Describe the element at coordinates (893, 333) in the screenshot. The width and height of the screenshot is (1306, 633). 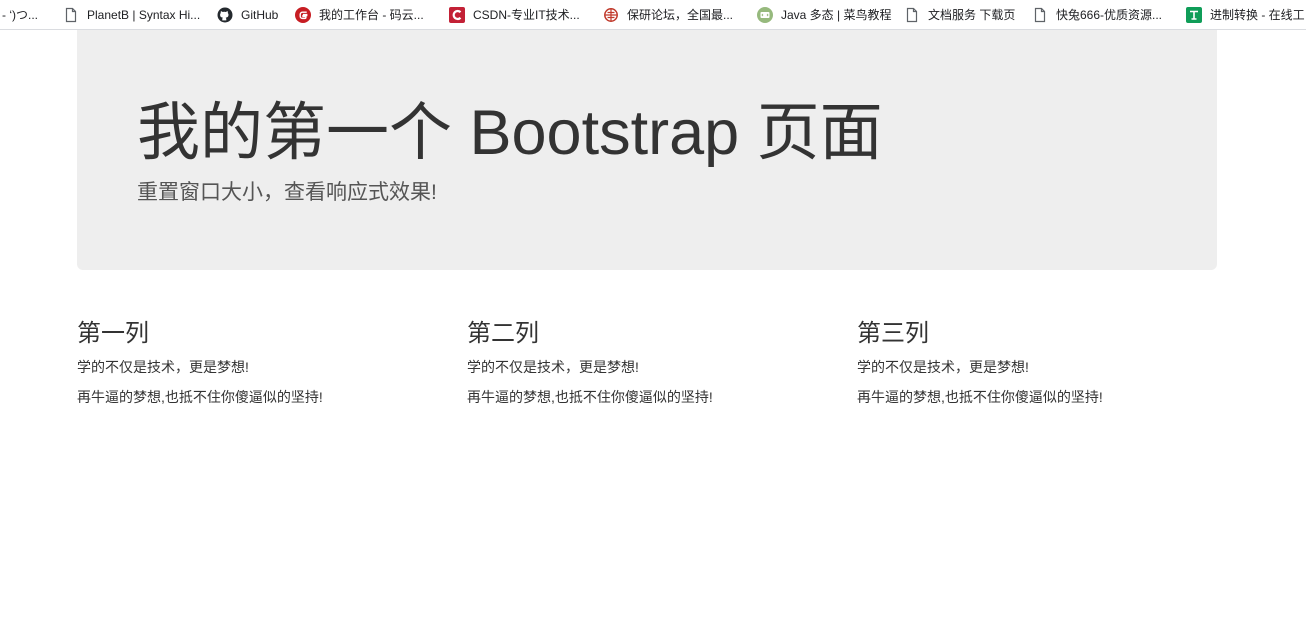
I see `column-heading: 第三列` at that location.